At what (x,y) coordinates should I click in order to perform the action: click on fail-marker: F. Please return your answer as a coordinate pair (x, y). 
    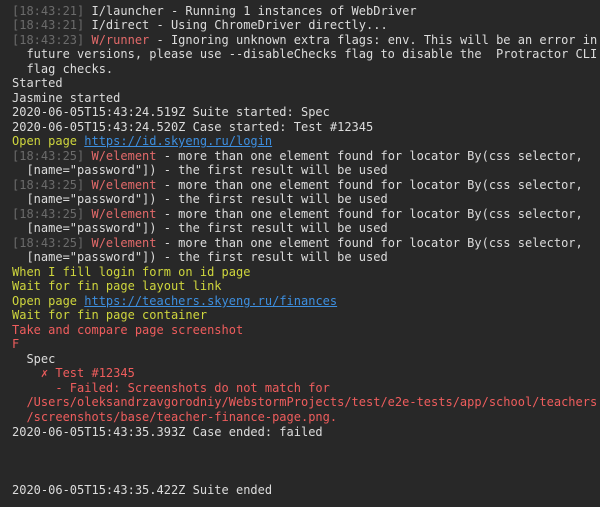
    Looking at the image, I should click on (16, 344).